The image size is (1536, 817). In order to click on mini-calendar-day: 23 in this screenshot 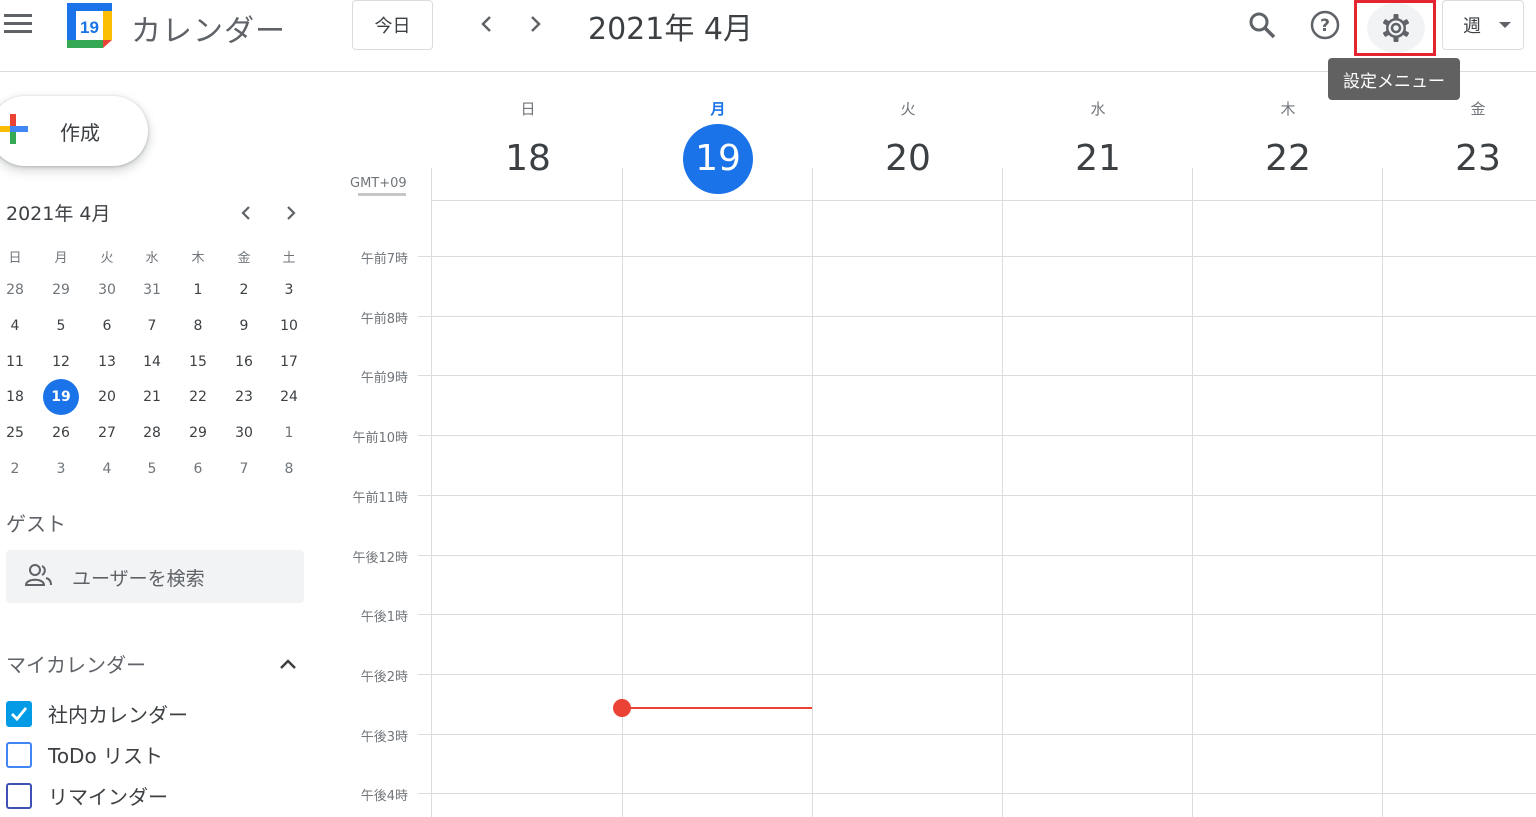, I will do `click(244, 397)`.